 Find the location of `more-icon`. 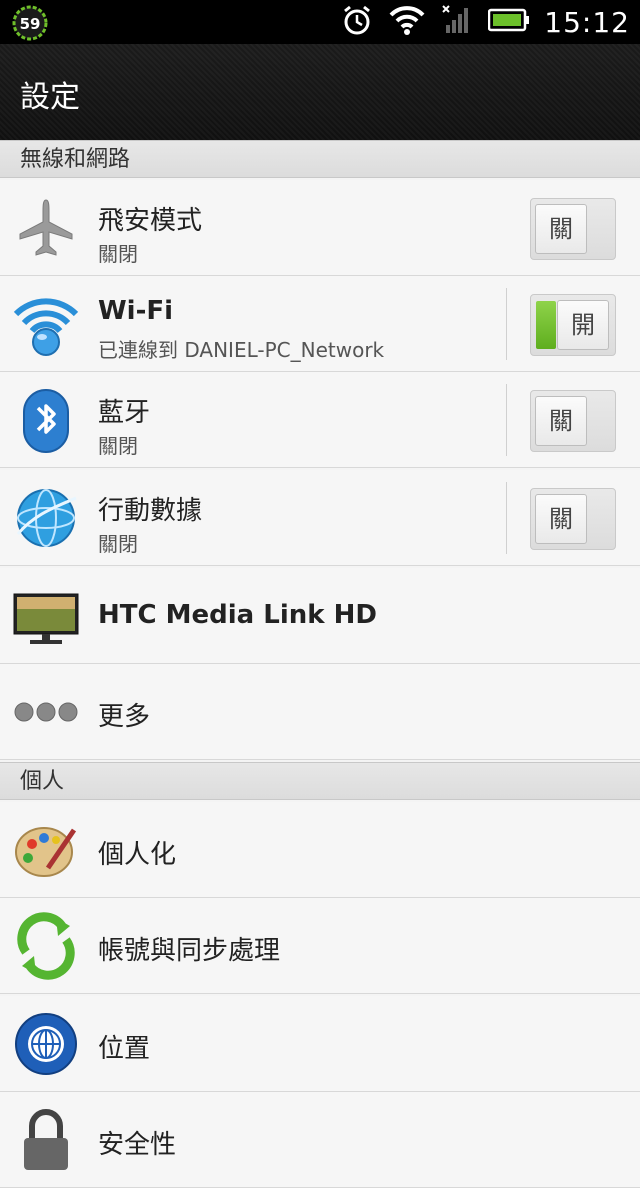

more-icon is located at coordinates (46, 712).